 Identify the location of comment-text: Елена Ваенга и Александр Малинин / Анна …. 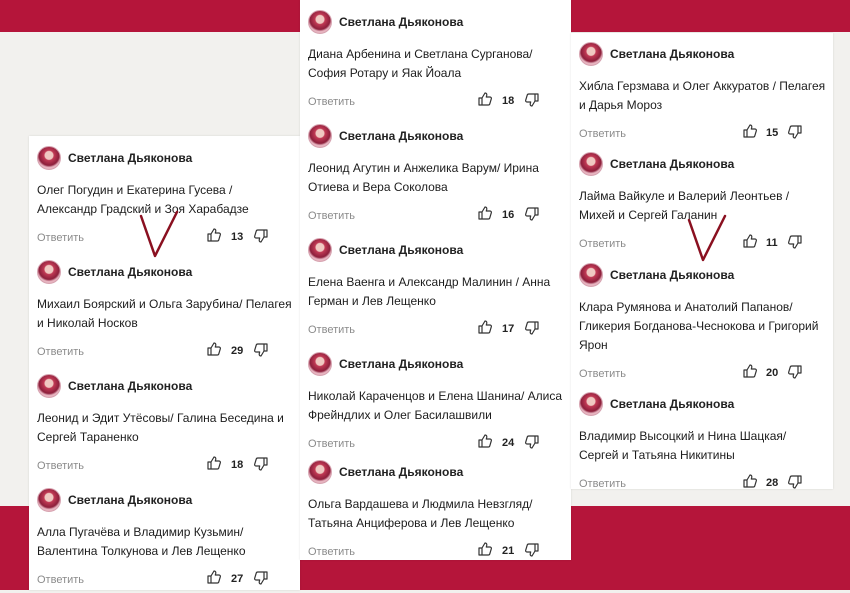
(429, 291).